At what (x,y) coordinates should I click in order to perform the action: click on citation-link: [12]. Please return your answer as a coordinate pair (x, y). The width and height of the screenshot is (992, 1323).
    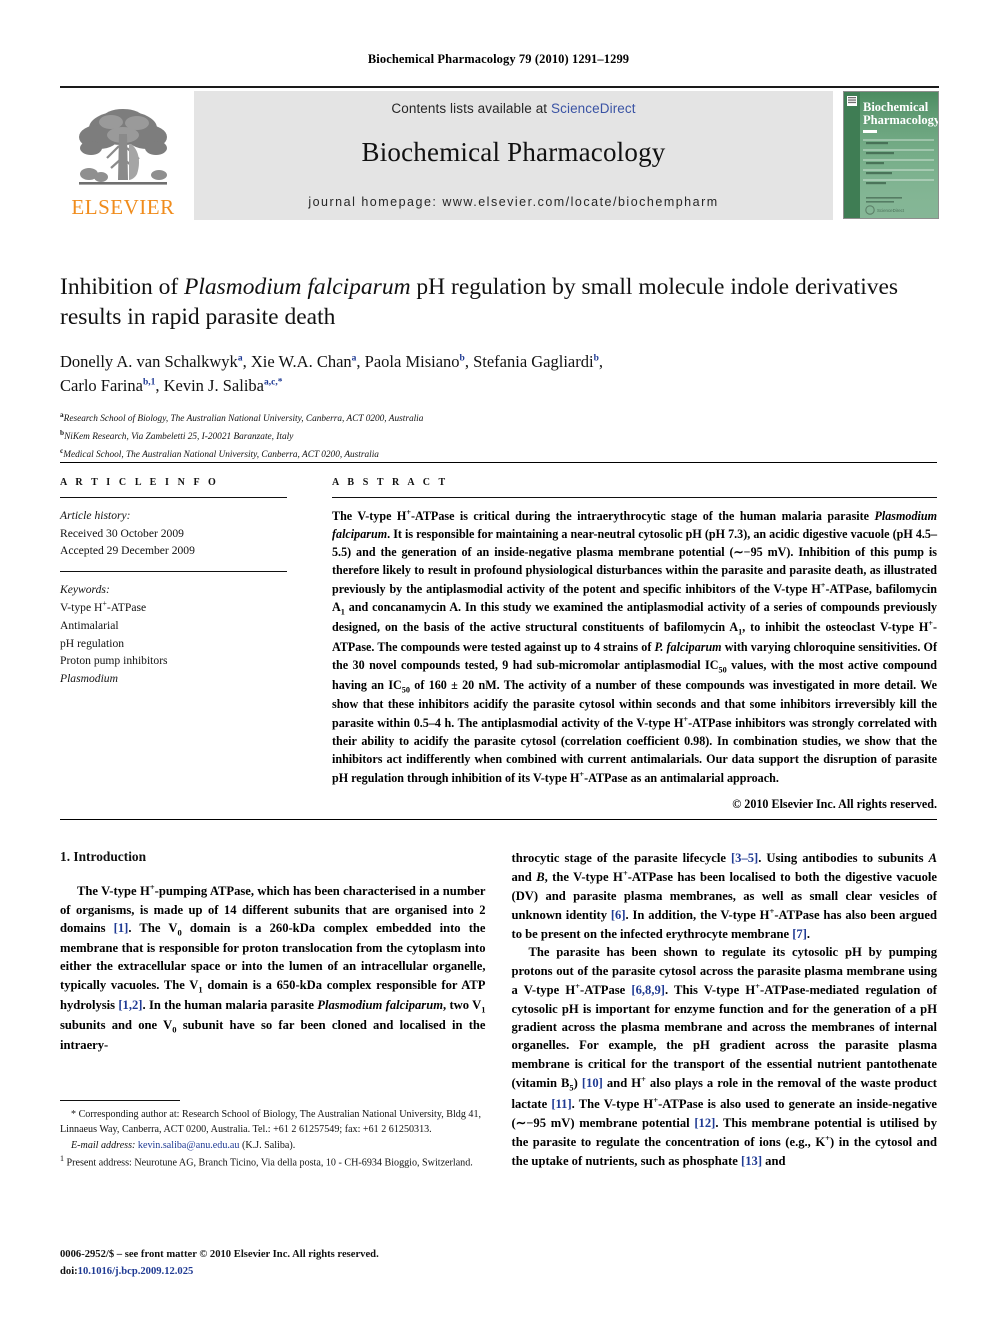
    Looking at the image, I should click on (704, 1123).